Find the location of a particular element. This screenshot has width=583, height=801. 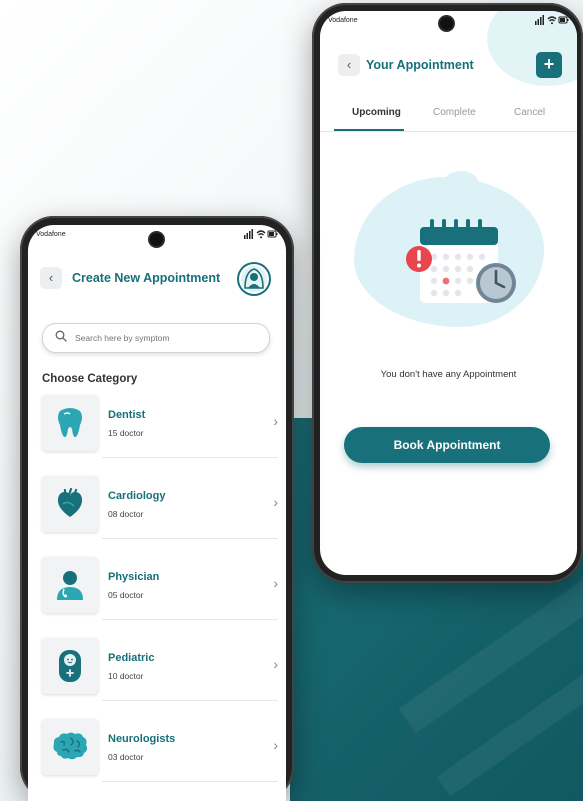

page-title: Create New Appointment is located at coordinates (146, 278).